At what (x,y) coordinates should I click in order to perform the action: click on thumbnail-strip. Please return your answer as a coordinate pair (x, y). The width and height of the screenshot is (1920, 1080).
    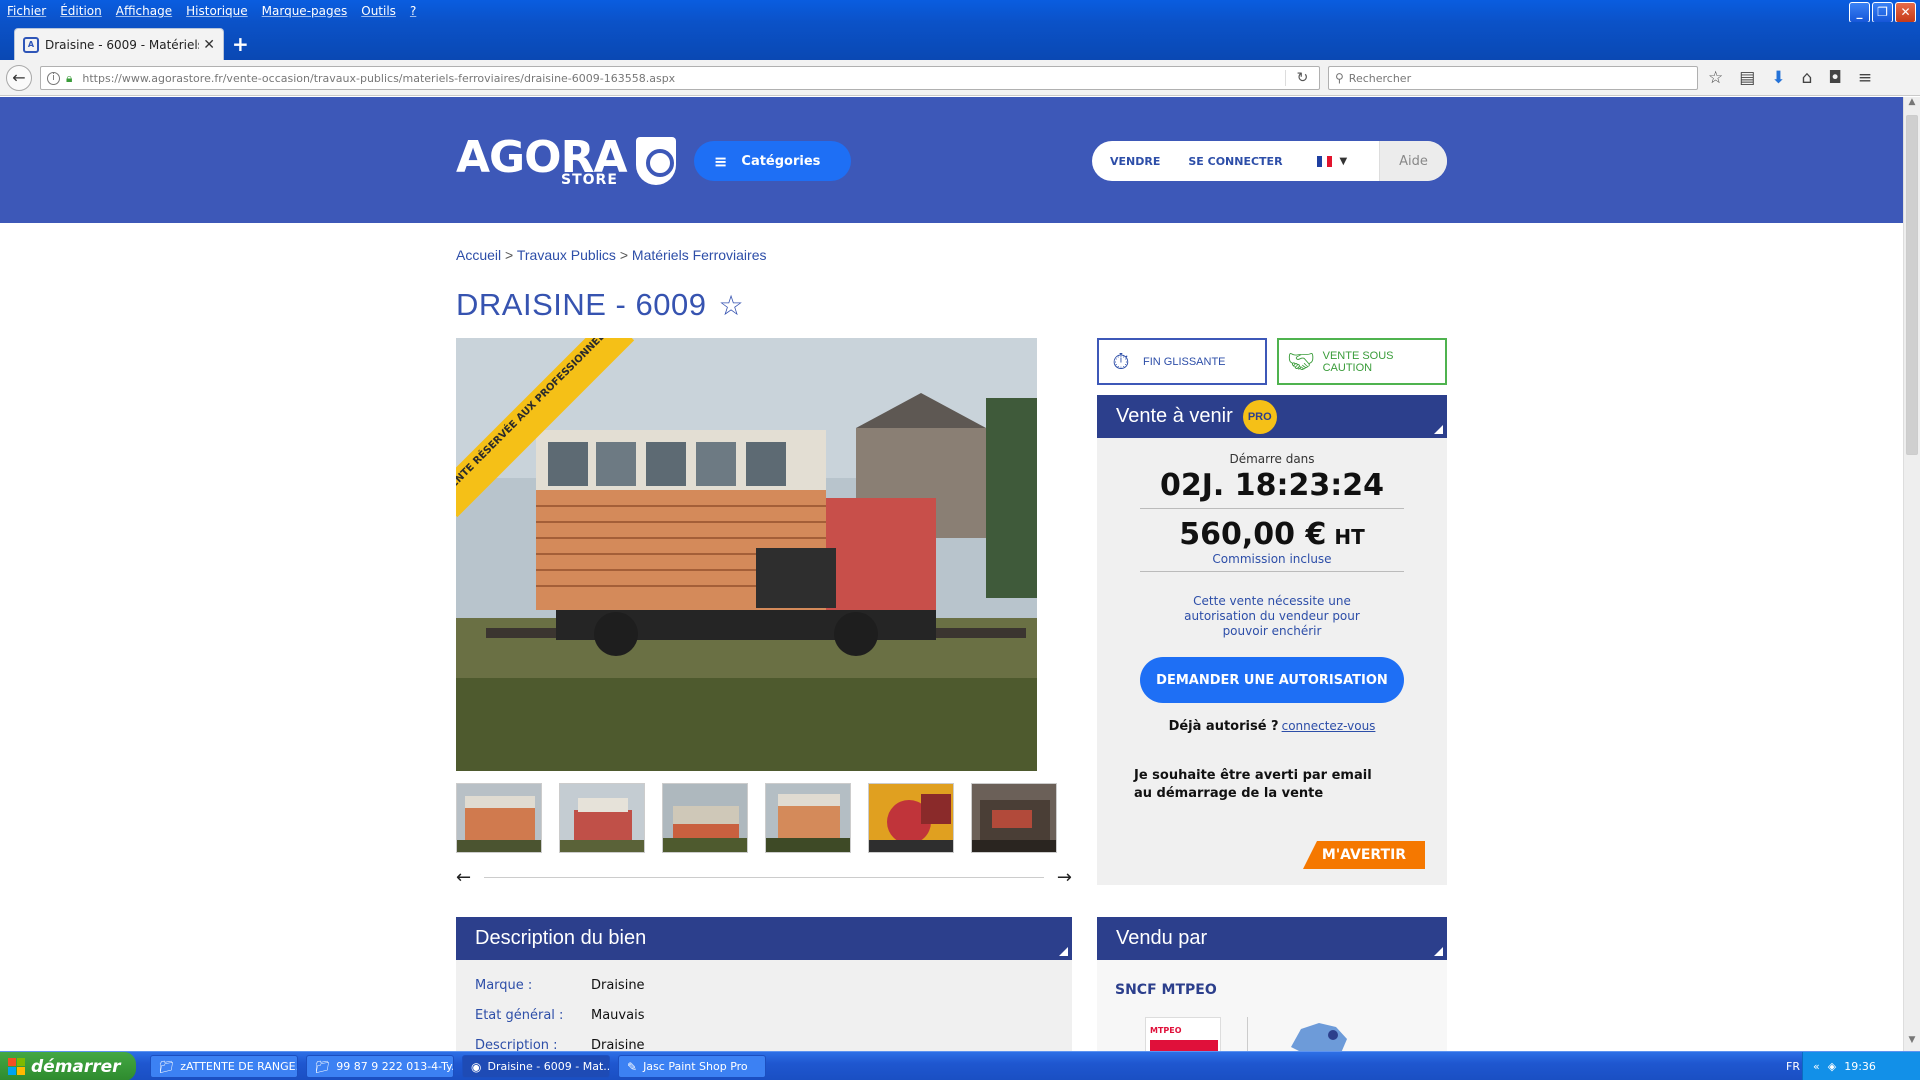
    Looking at the image, I should click on (756, 818).